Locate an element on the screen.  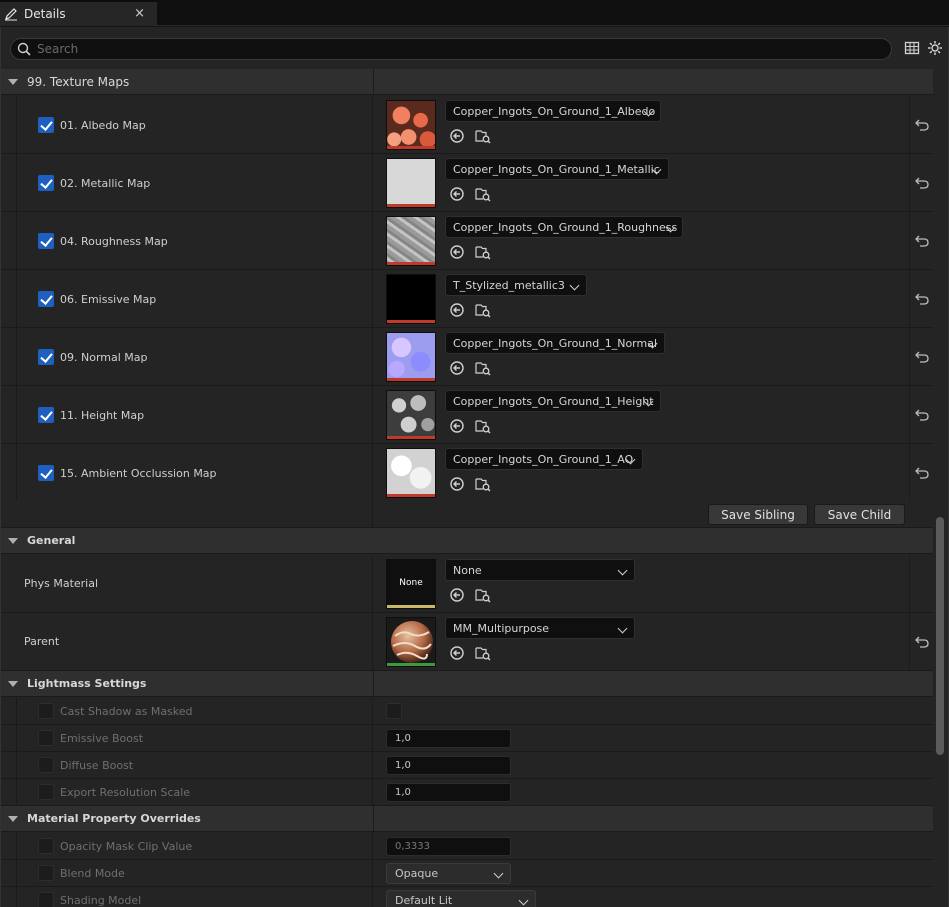
value-column: Copper_Ingots_On_Ground_1_Height is located at coordinates (641, 414).